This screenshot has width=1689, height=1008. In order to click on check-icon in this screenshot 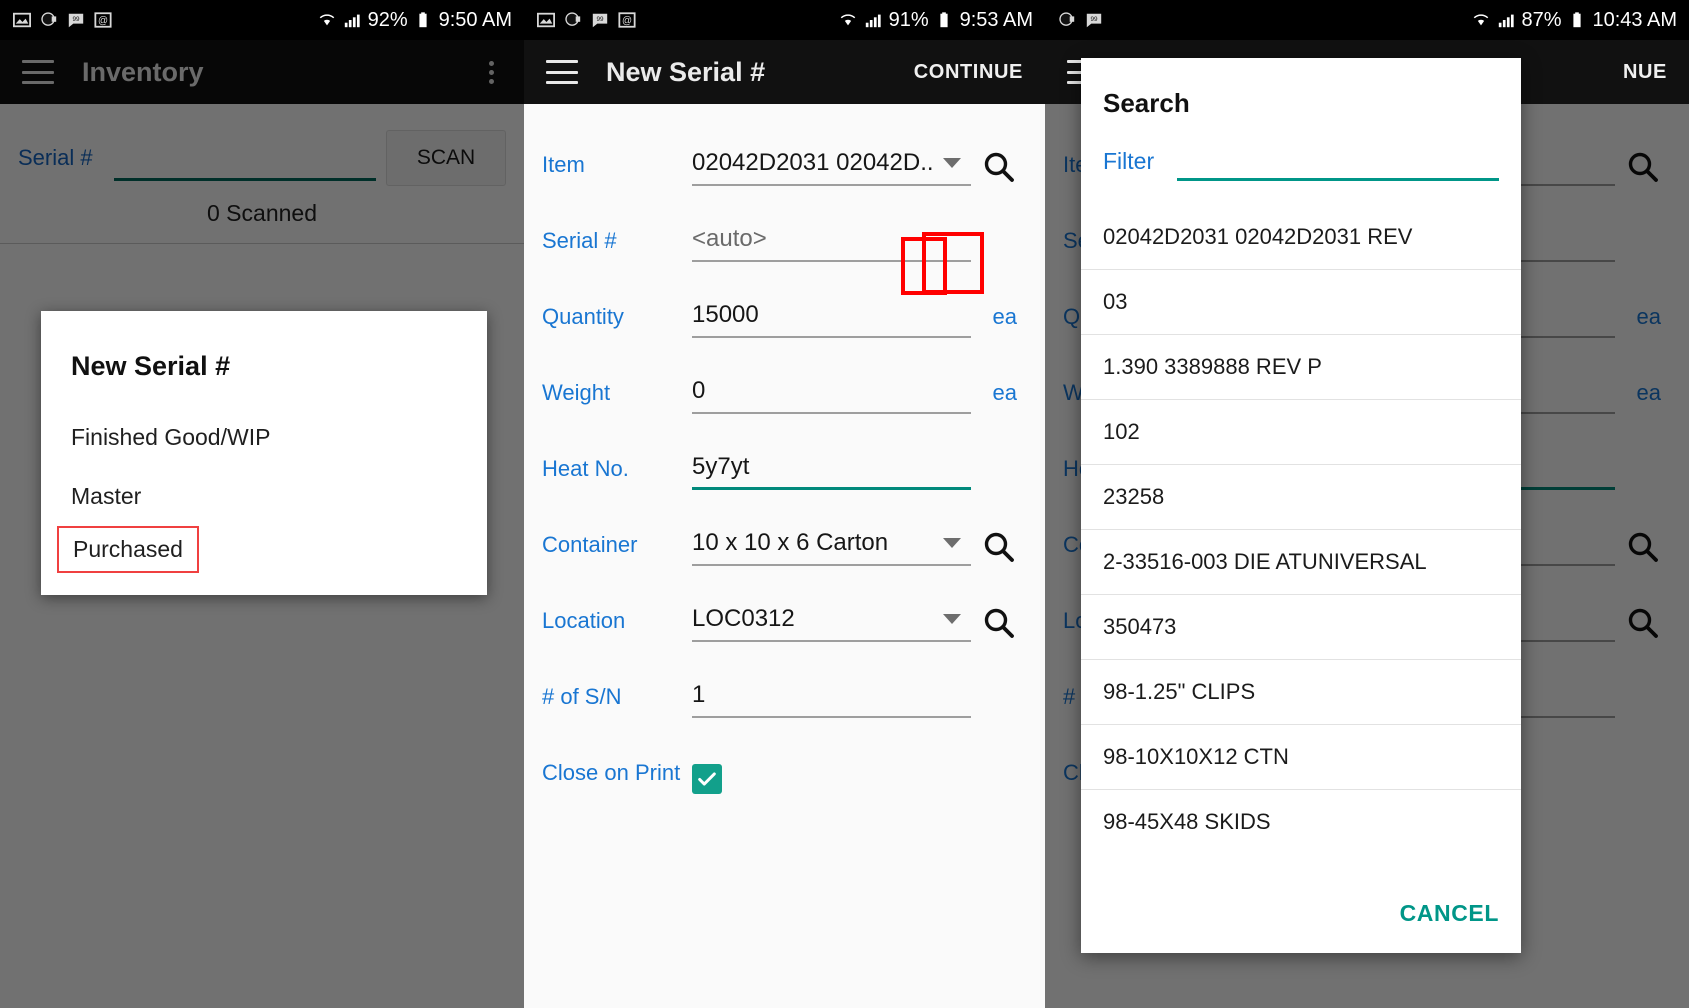, I will do `click(707, 779)`.